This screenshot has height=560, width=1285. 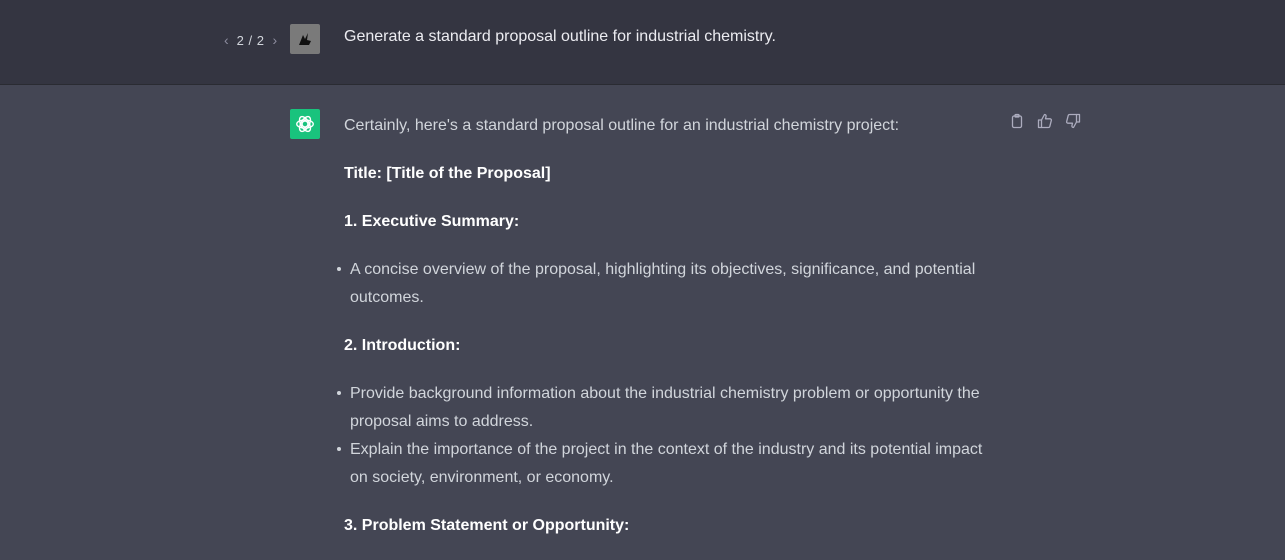 What do you see at coordinates (447, 173) in the screenshot?
I see `proposal-title-line: Title: [Title of the Proposal]` at bounding box center [447, 173].